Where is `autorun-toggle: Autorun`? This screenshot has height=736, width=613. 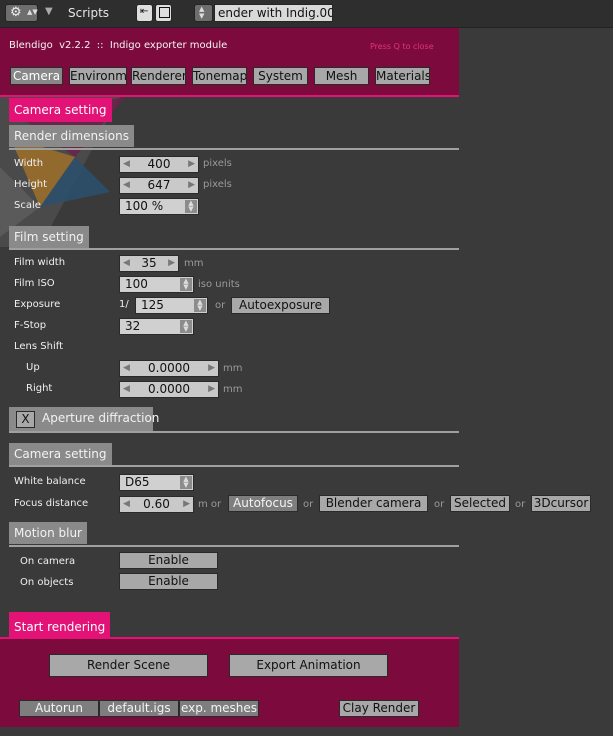 autorun-toggle: Autorun is located at coordinates (59, 708).